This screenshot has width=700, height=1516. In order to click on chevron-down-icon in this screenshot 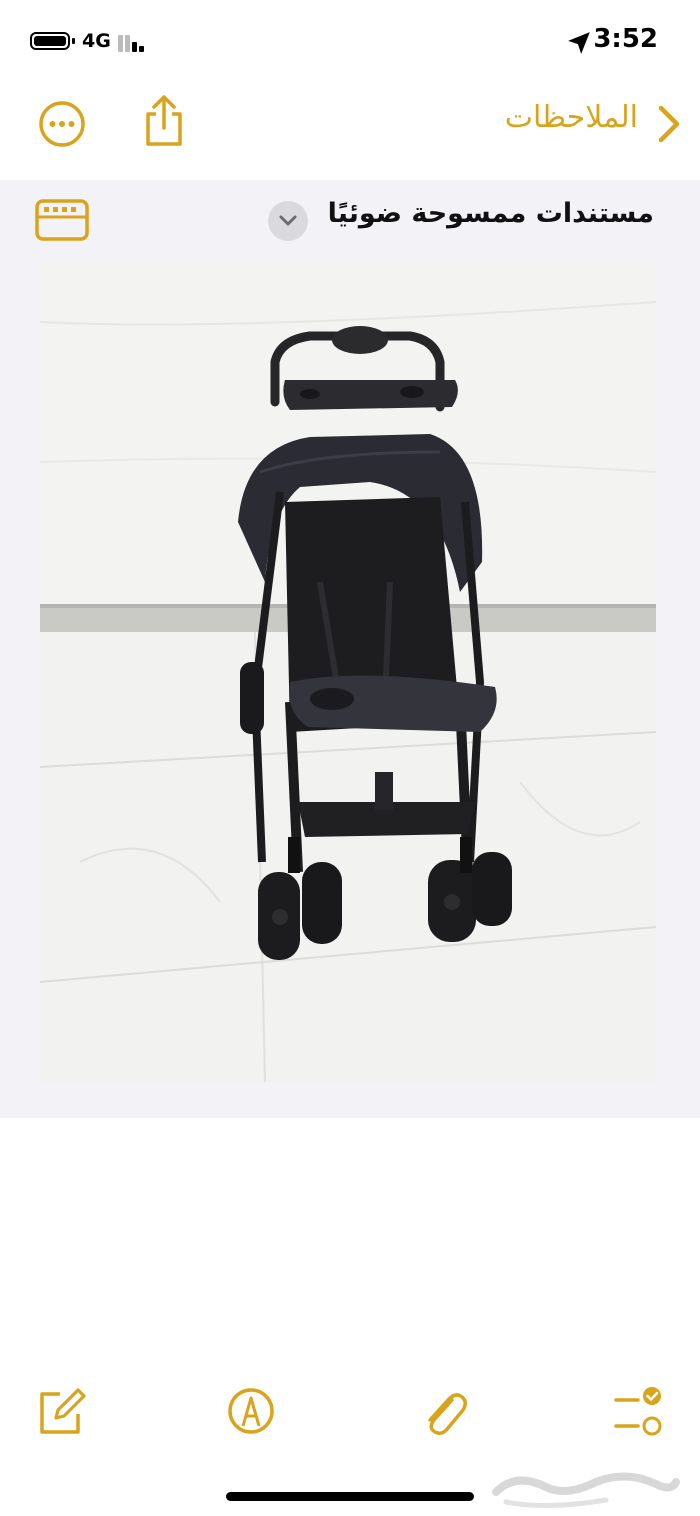, I will do `click(288, 220)`.